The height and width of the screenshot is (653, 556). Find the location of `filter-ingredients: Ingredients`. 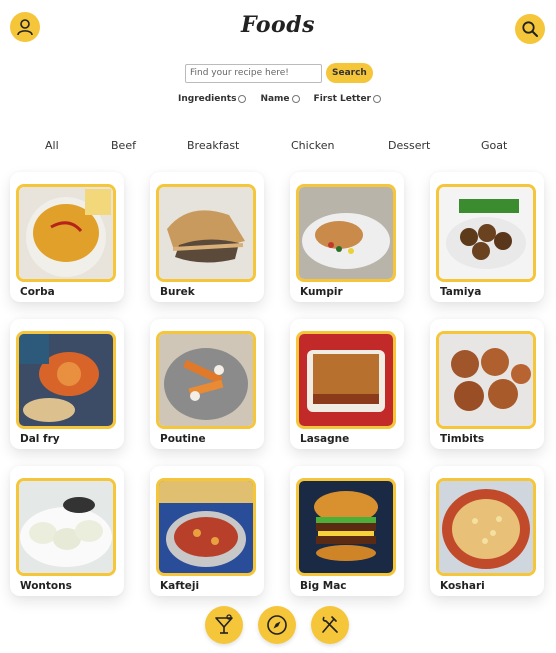

filter-ingredients: Ingredients is located at coordinates (212, 99).